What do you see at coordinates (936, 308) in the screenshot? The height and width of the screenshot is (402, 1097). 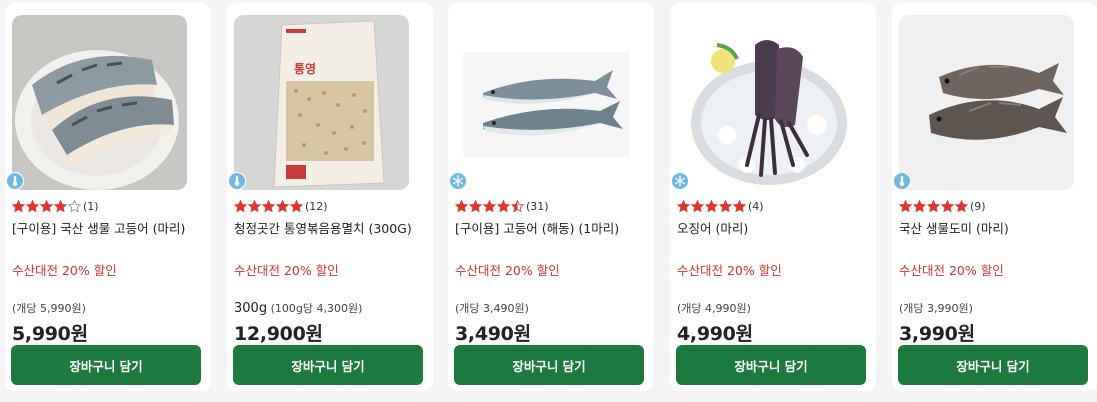 I see `unit-price: (개당 3,990원)` at bounding box center [936, 308].